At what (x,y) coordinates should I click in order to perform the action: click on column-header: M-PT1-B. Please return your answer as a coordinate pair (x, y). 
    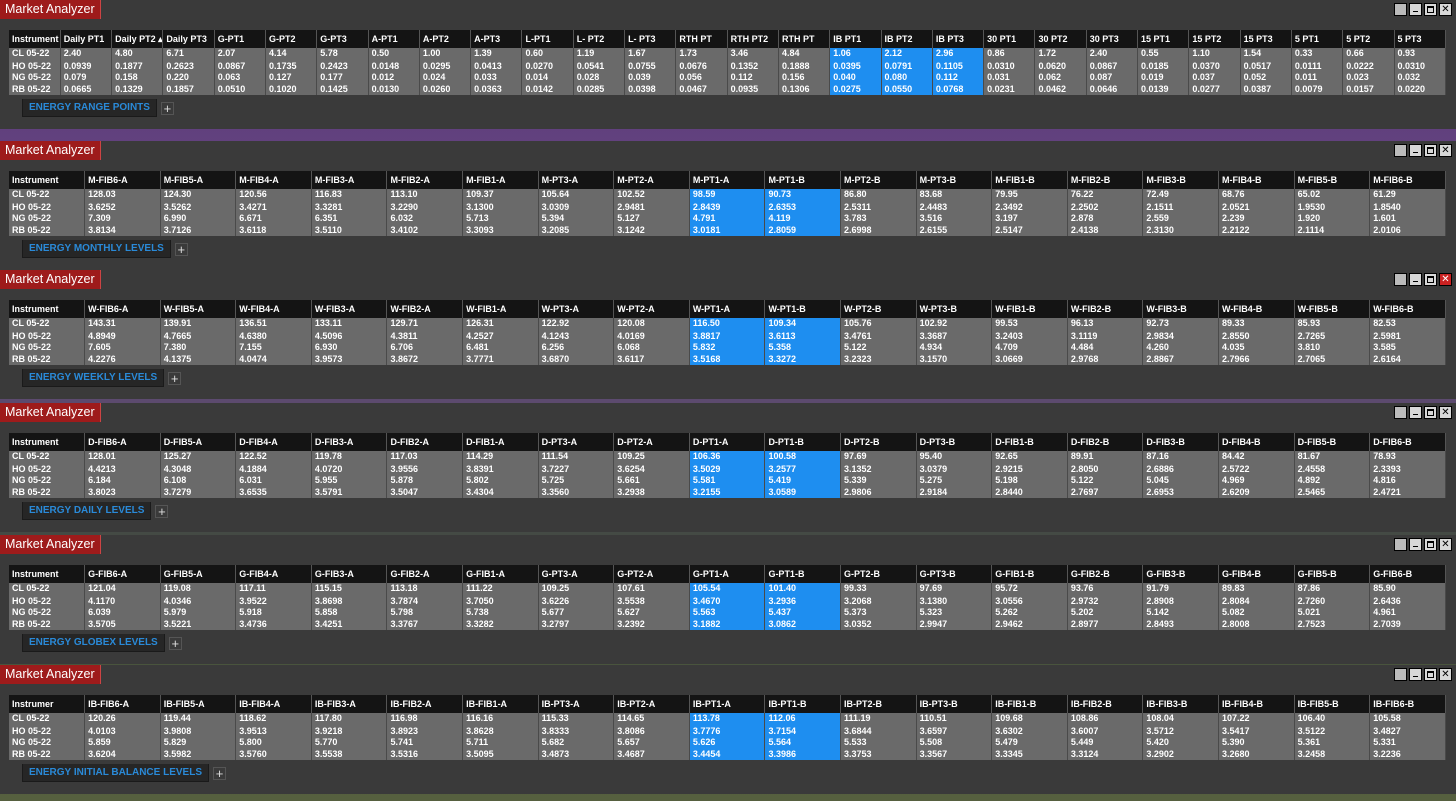
    Looking at the image, I should click on (803, 180).